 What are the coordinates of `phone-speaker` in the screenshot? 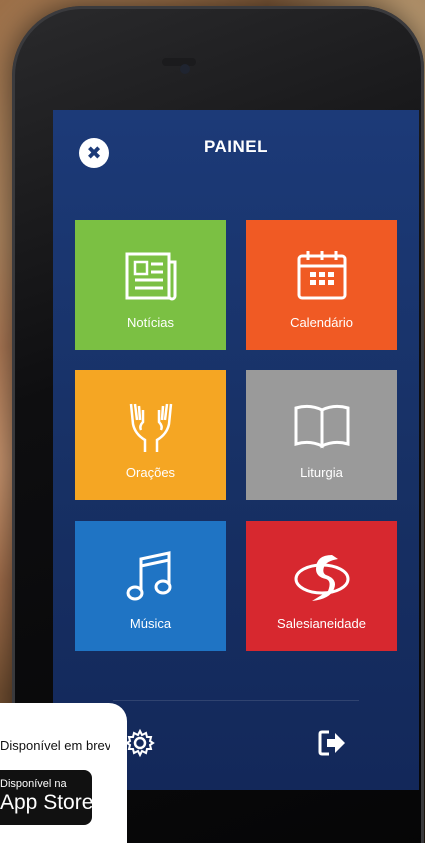 It's located at (179, 62).